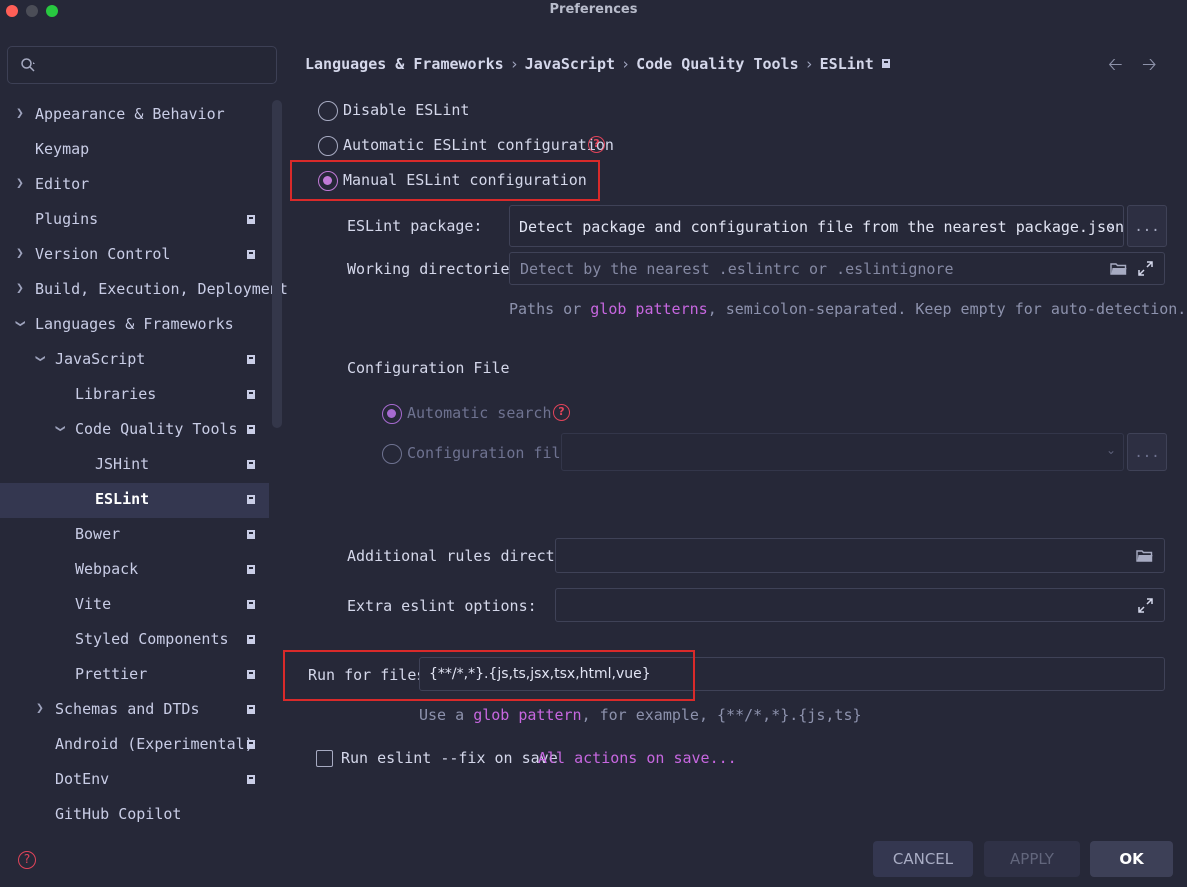  I want to click on additional-rules-input, so click(840, 555).